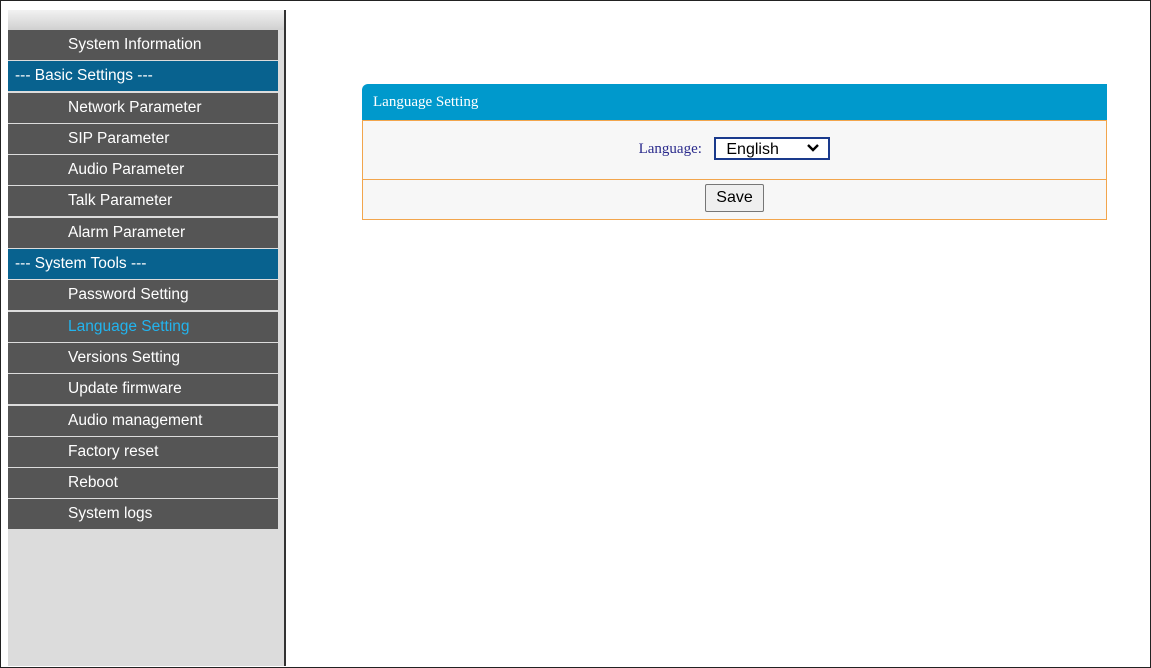 The image size is (1151, 668). What do you see at coordinates (143, 76) in the screenshot?
I see `sidebar-header-basic-settings: --- Basic Settings ---` at bounding box center [143, 76].